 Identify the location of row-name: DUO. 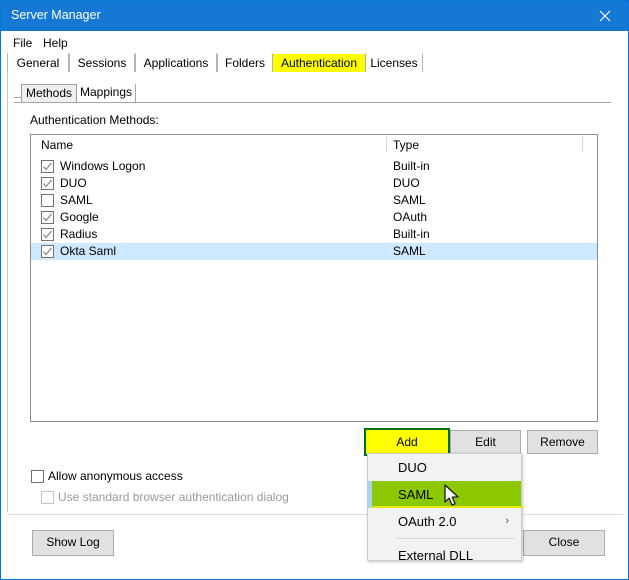
(73, 183).